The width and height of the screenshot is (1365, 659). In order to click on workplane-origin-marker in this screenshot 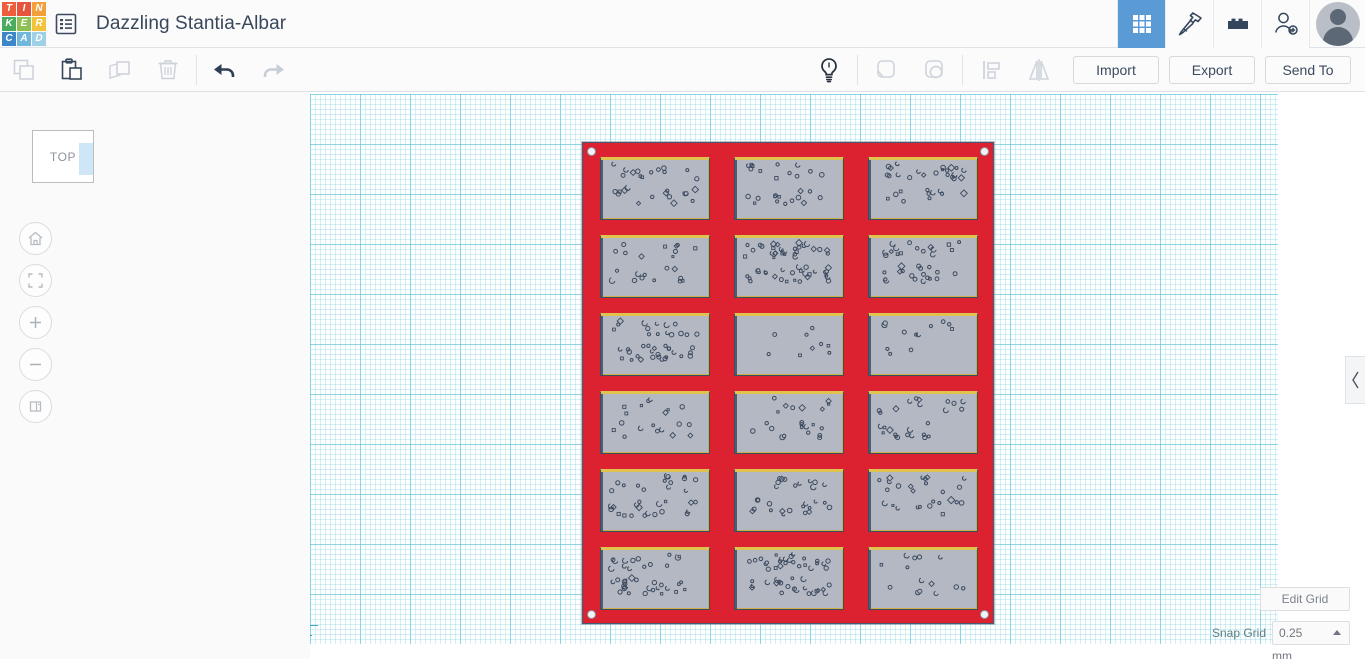, I will do `click(317, 625)`.